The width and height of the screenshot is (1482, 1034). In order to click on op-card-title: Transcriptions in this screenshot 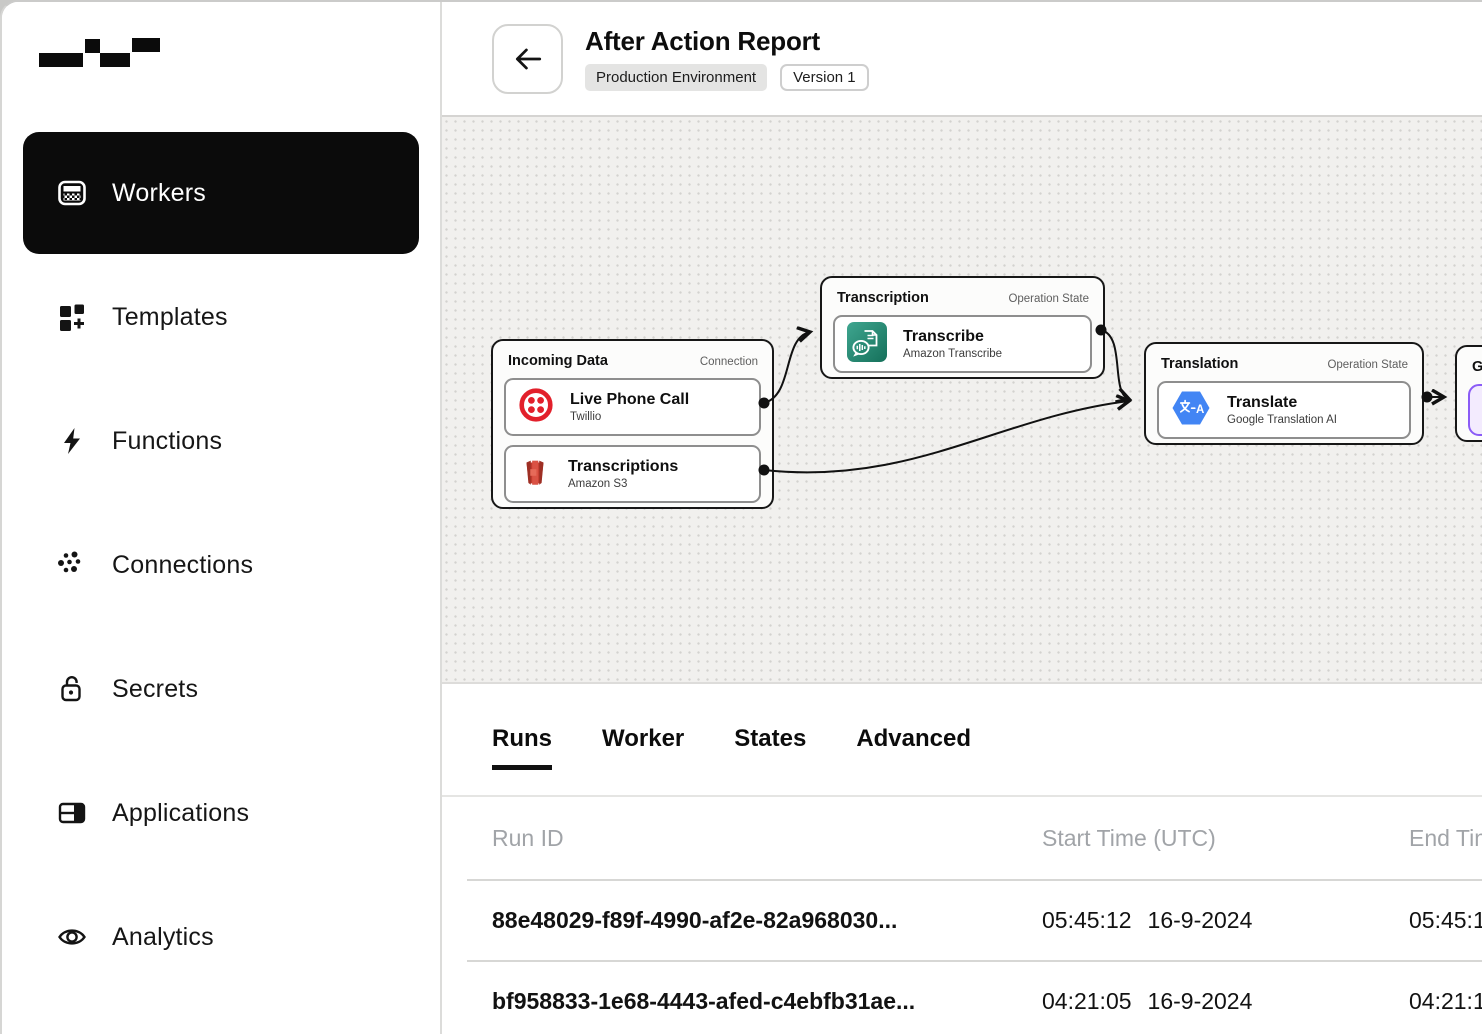, I will do `click(623, 466)`.